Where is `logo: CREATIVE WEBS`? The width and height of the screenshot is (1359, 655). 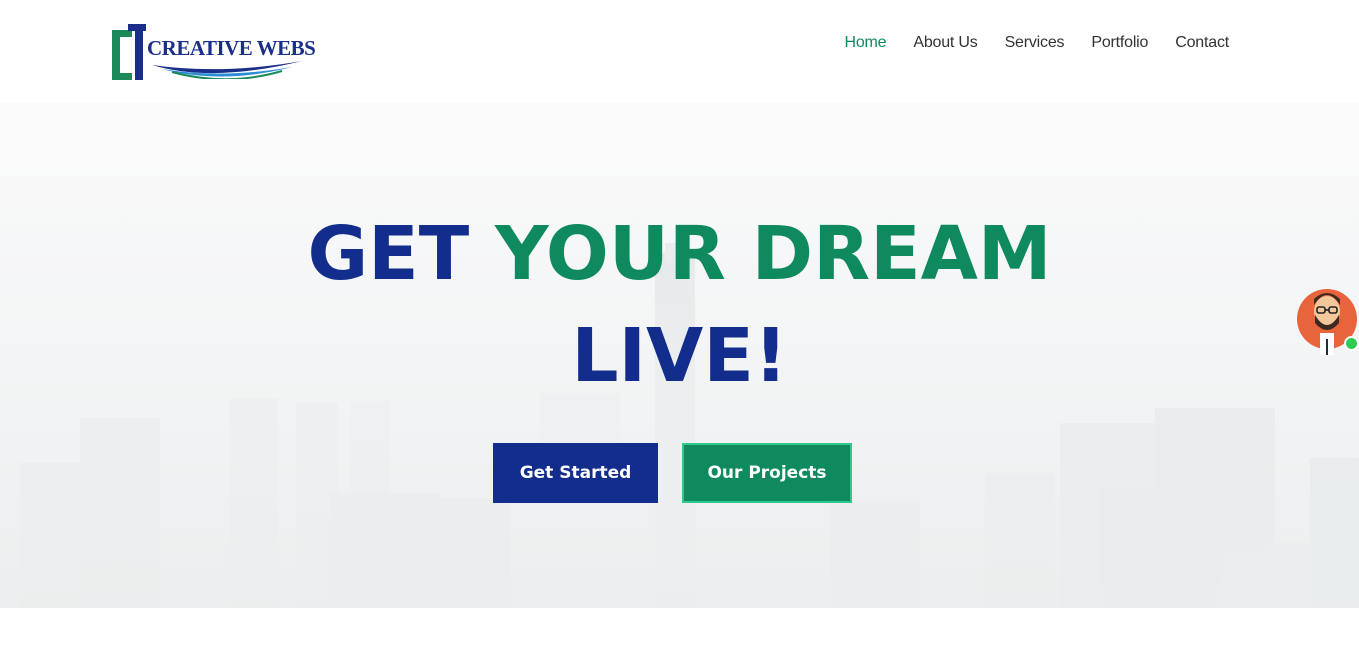 logo: CREATIVE WEBS is located at coordinates (214, 53).